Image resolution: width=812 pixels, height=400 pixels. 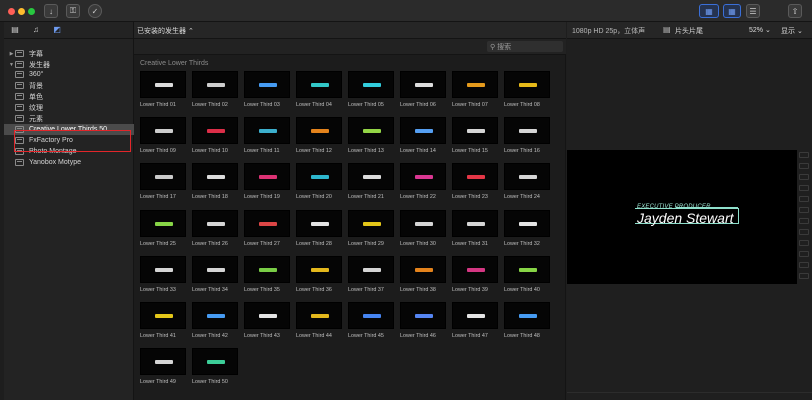 I want to click on generator-tile: Lower Third 23, so click(x=475, y=181).